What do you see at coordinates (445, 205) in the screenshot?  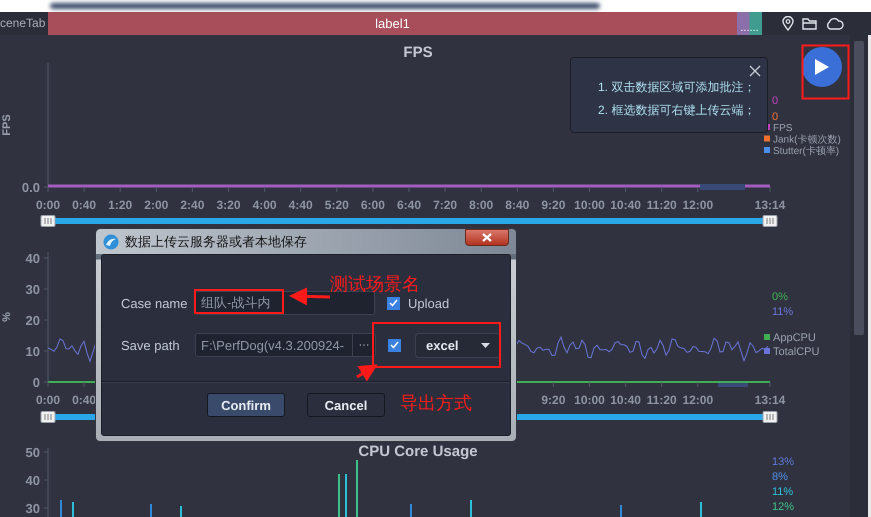 I see `time-tick-label: 7:20` at bounding box center [445, 205].